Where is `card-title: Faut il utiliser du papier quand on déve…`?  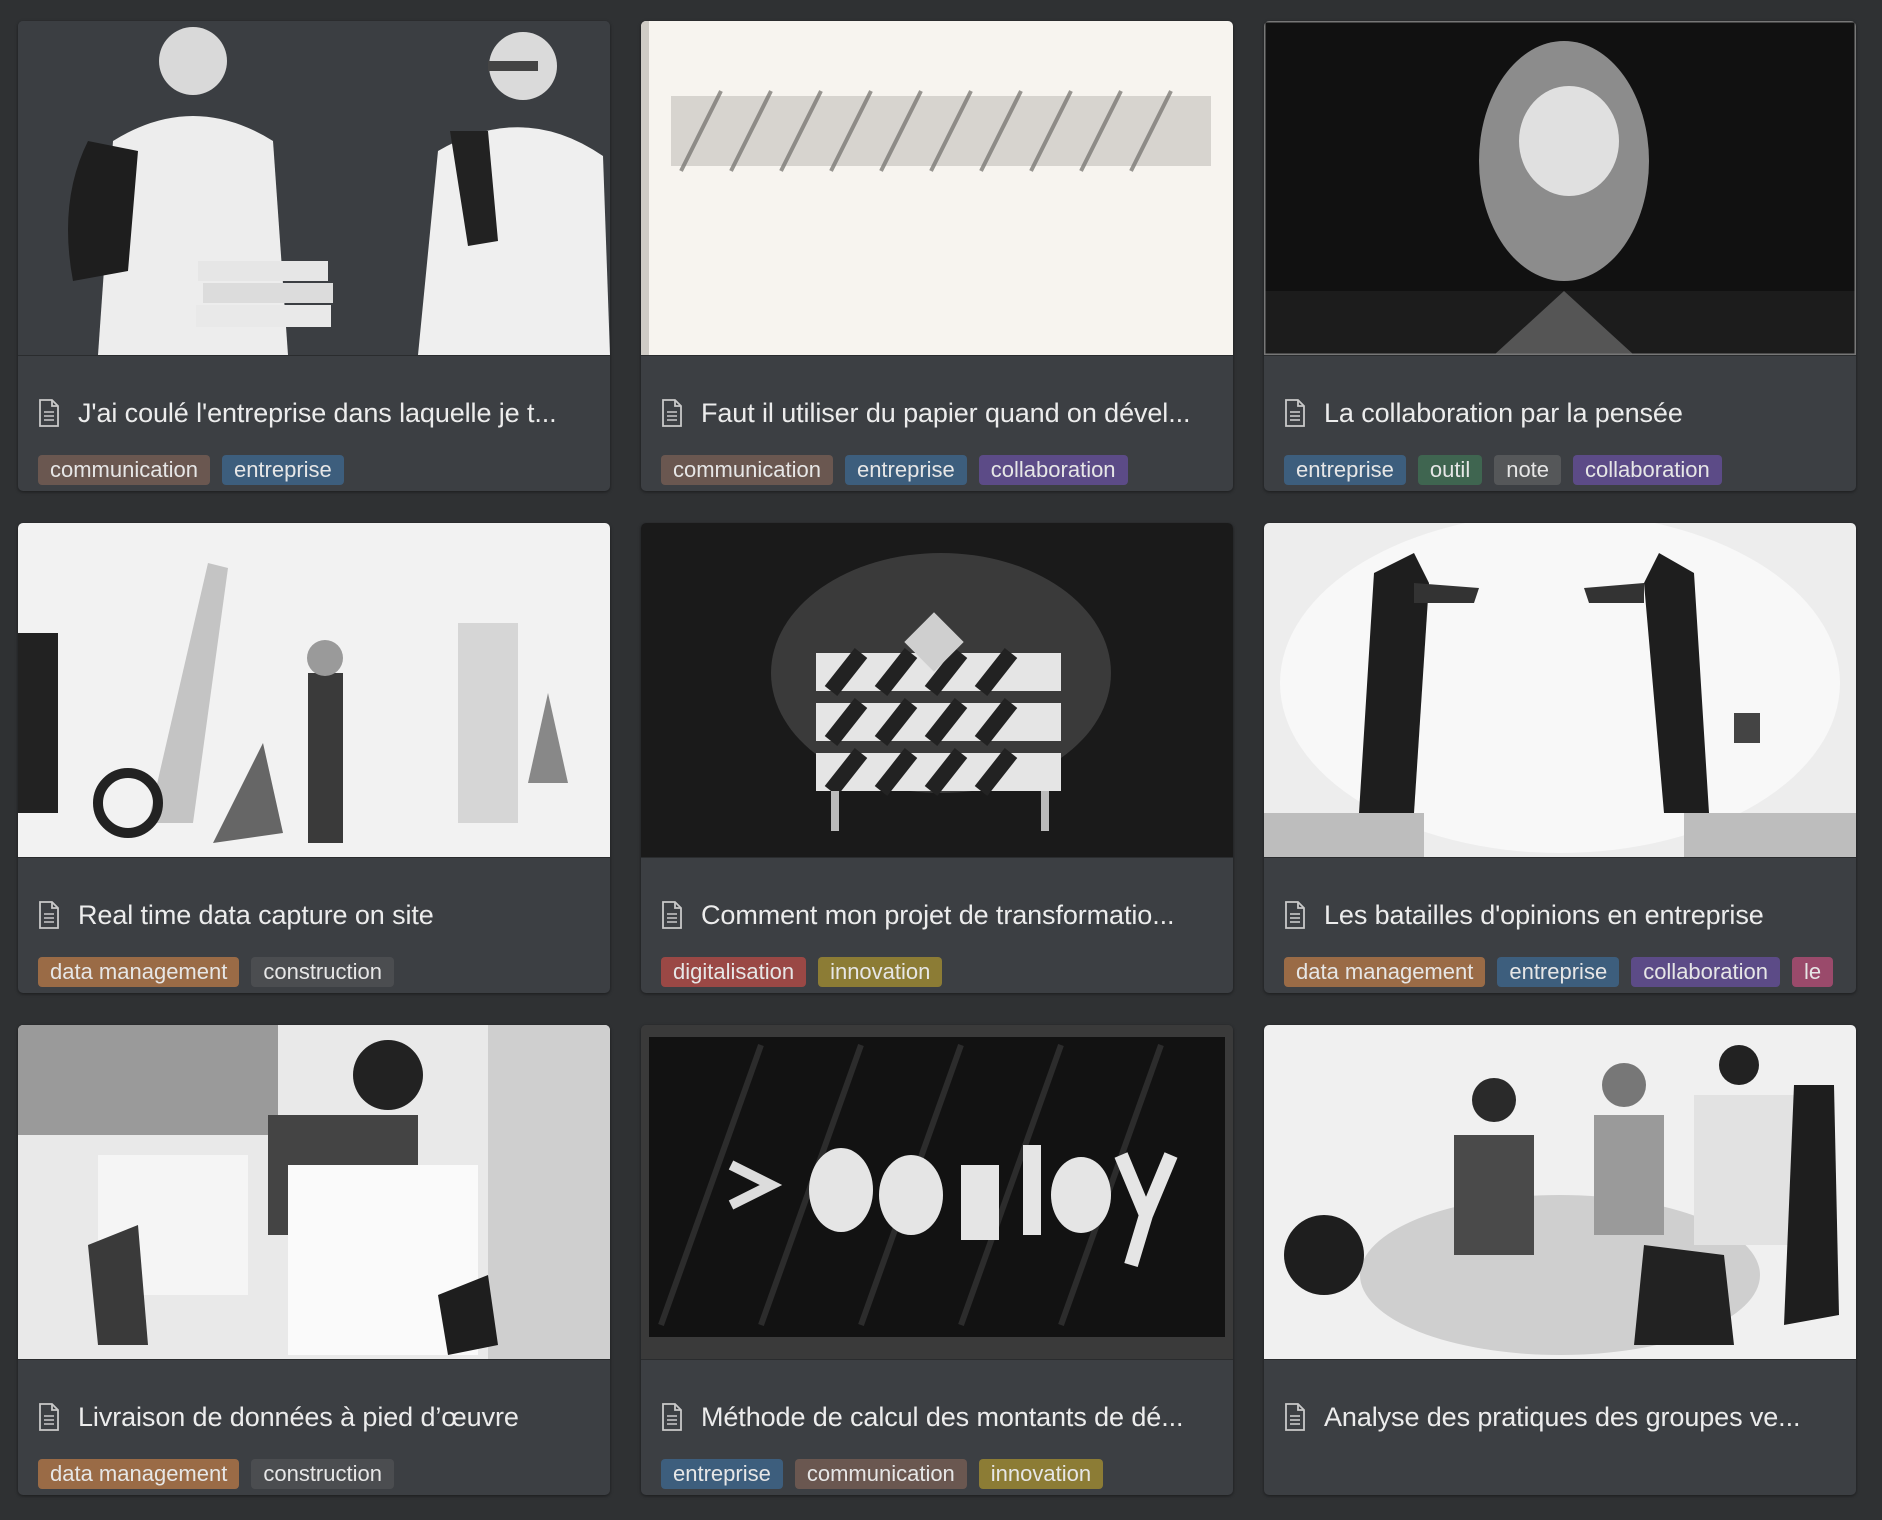
card-title: Faut il utiliser du papier quand on déve… is located at coordinates (946, 412).